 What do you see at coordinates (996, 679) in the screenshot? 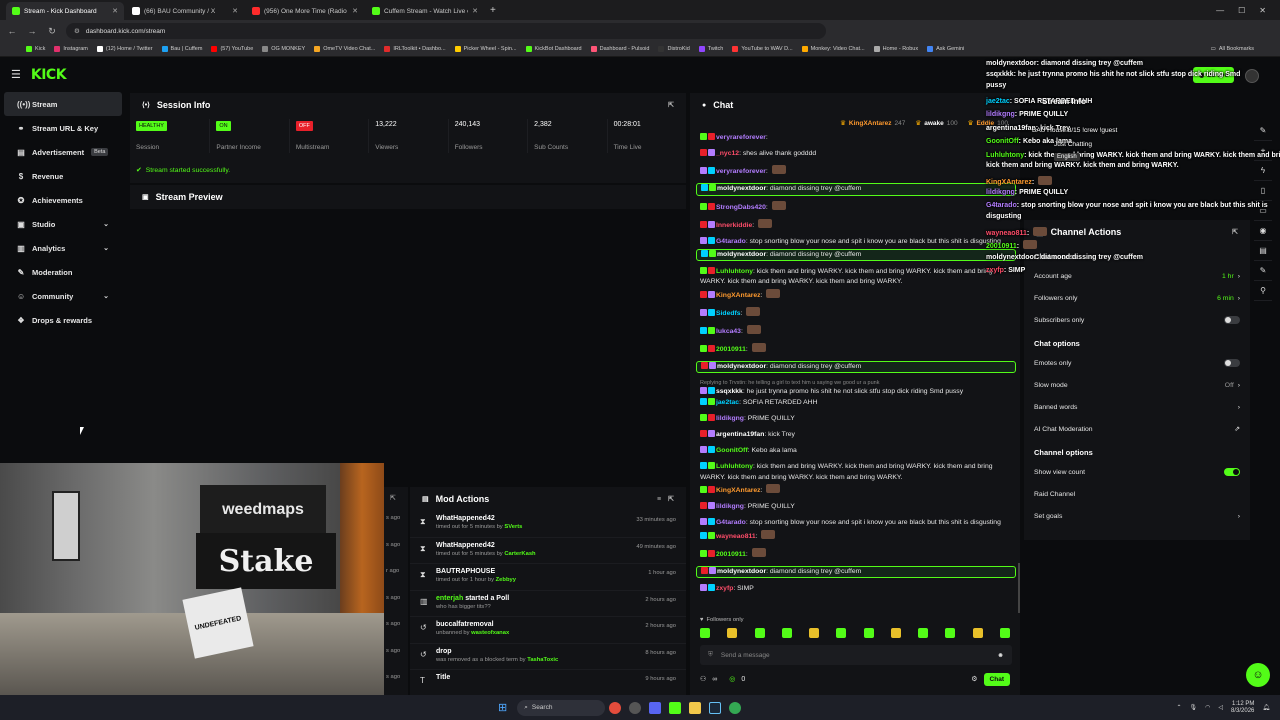
I see `send-chat-button: Chat` at bounding box center [996, 679].